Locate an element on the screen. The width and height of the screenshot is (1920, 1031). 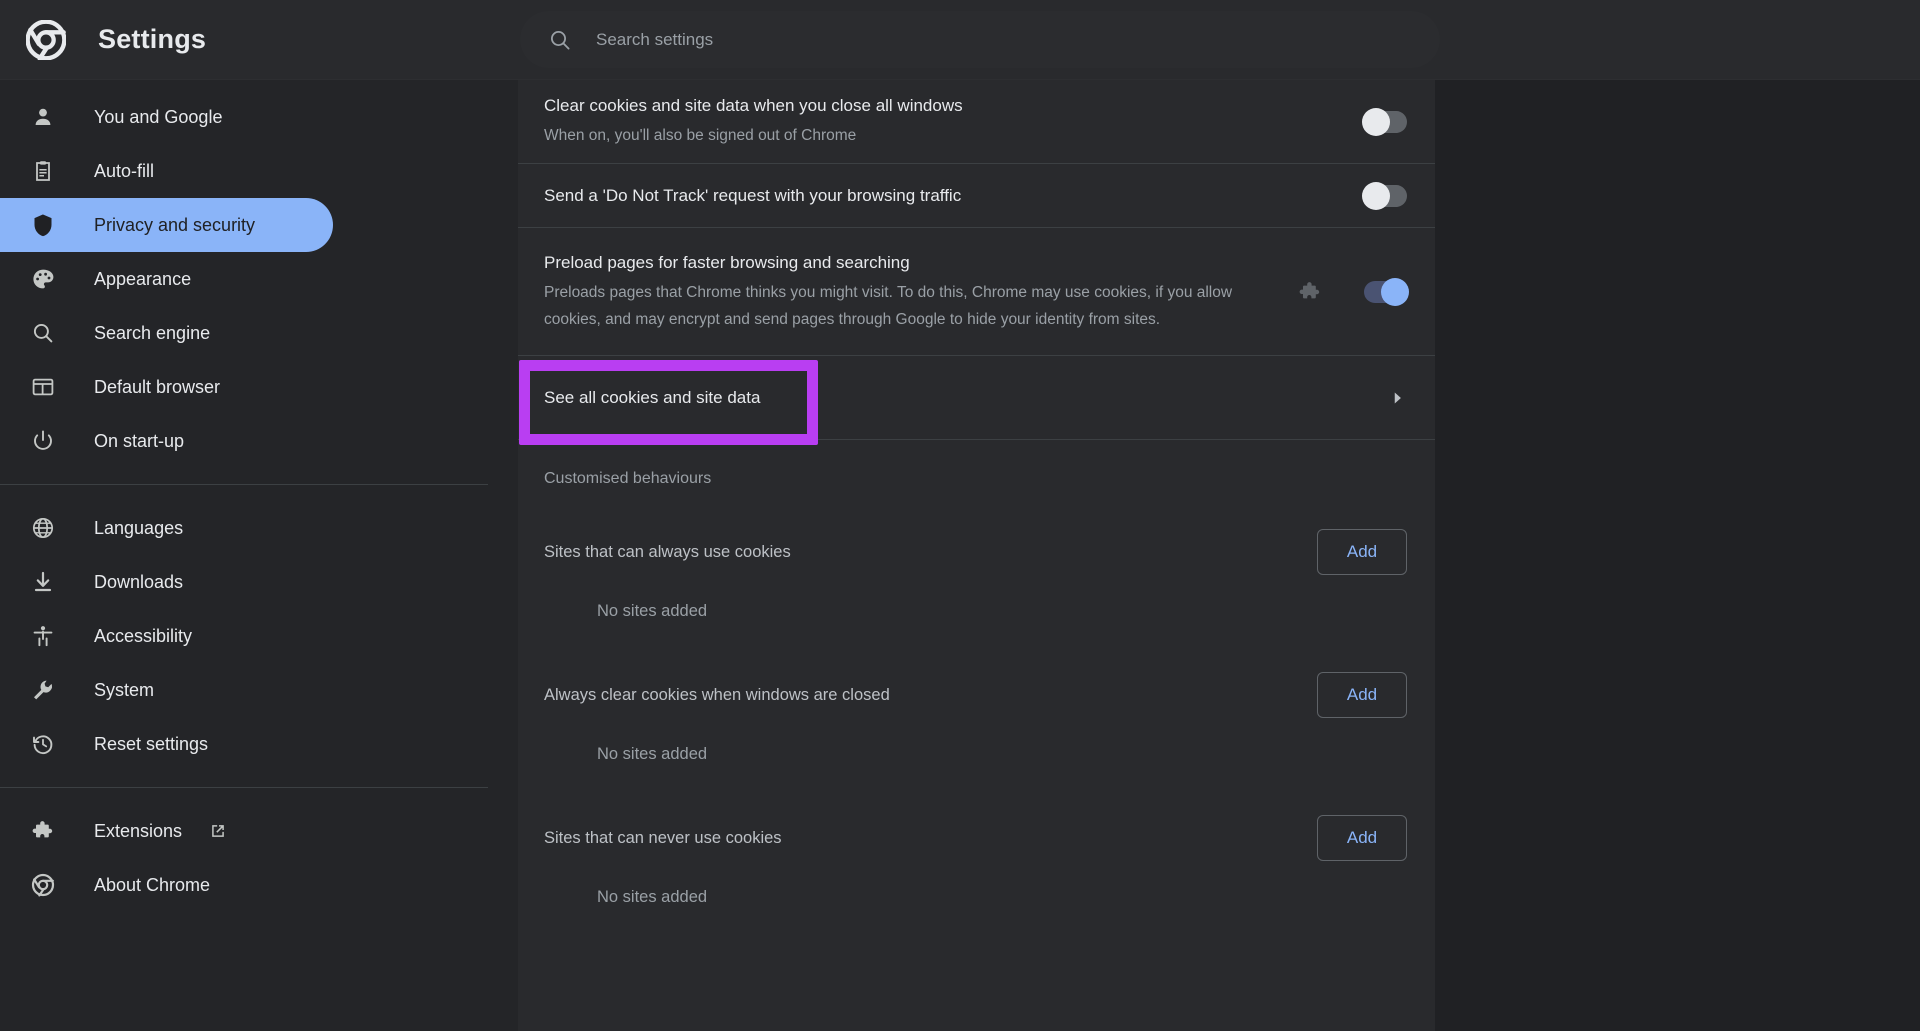
sidebar-item-accessibility: Accessibility is located at coordinates (166, 636).